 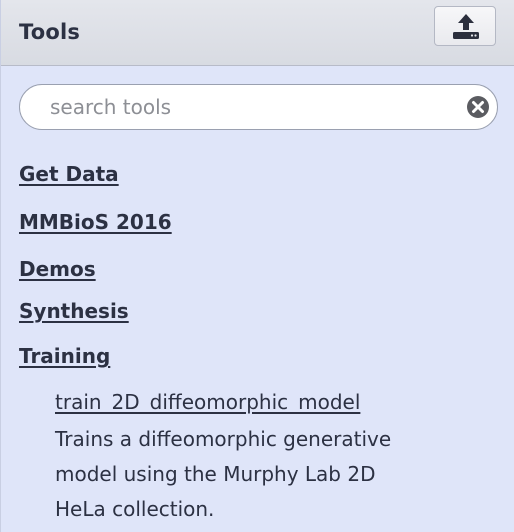 What do you see at coordinates (240, 107) in the screenshot?
I see `search-input` at bounding box center [240, 107].